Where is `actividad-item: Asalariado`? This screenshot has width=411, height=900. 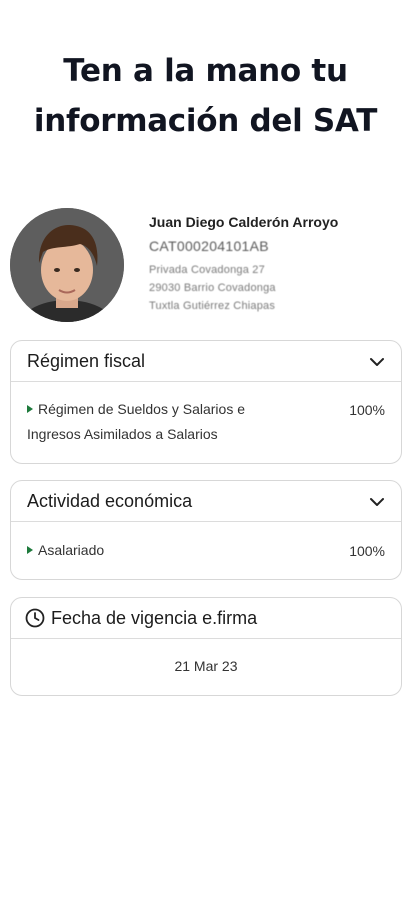 actividad-item: Asalariado is located at coordinates (65, 550).